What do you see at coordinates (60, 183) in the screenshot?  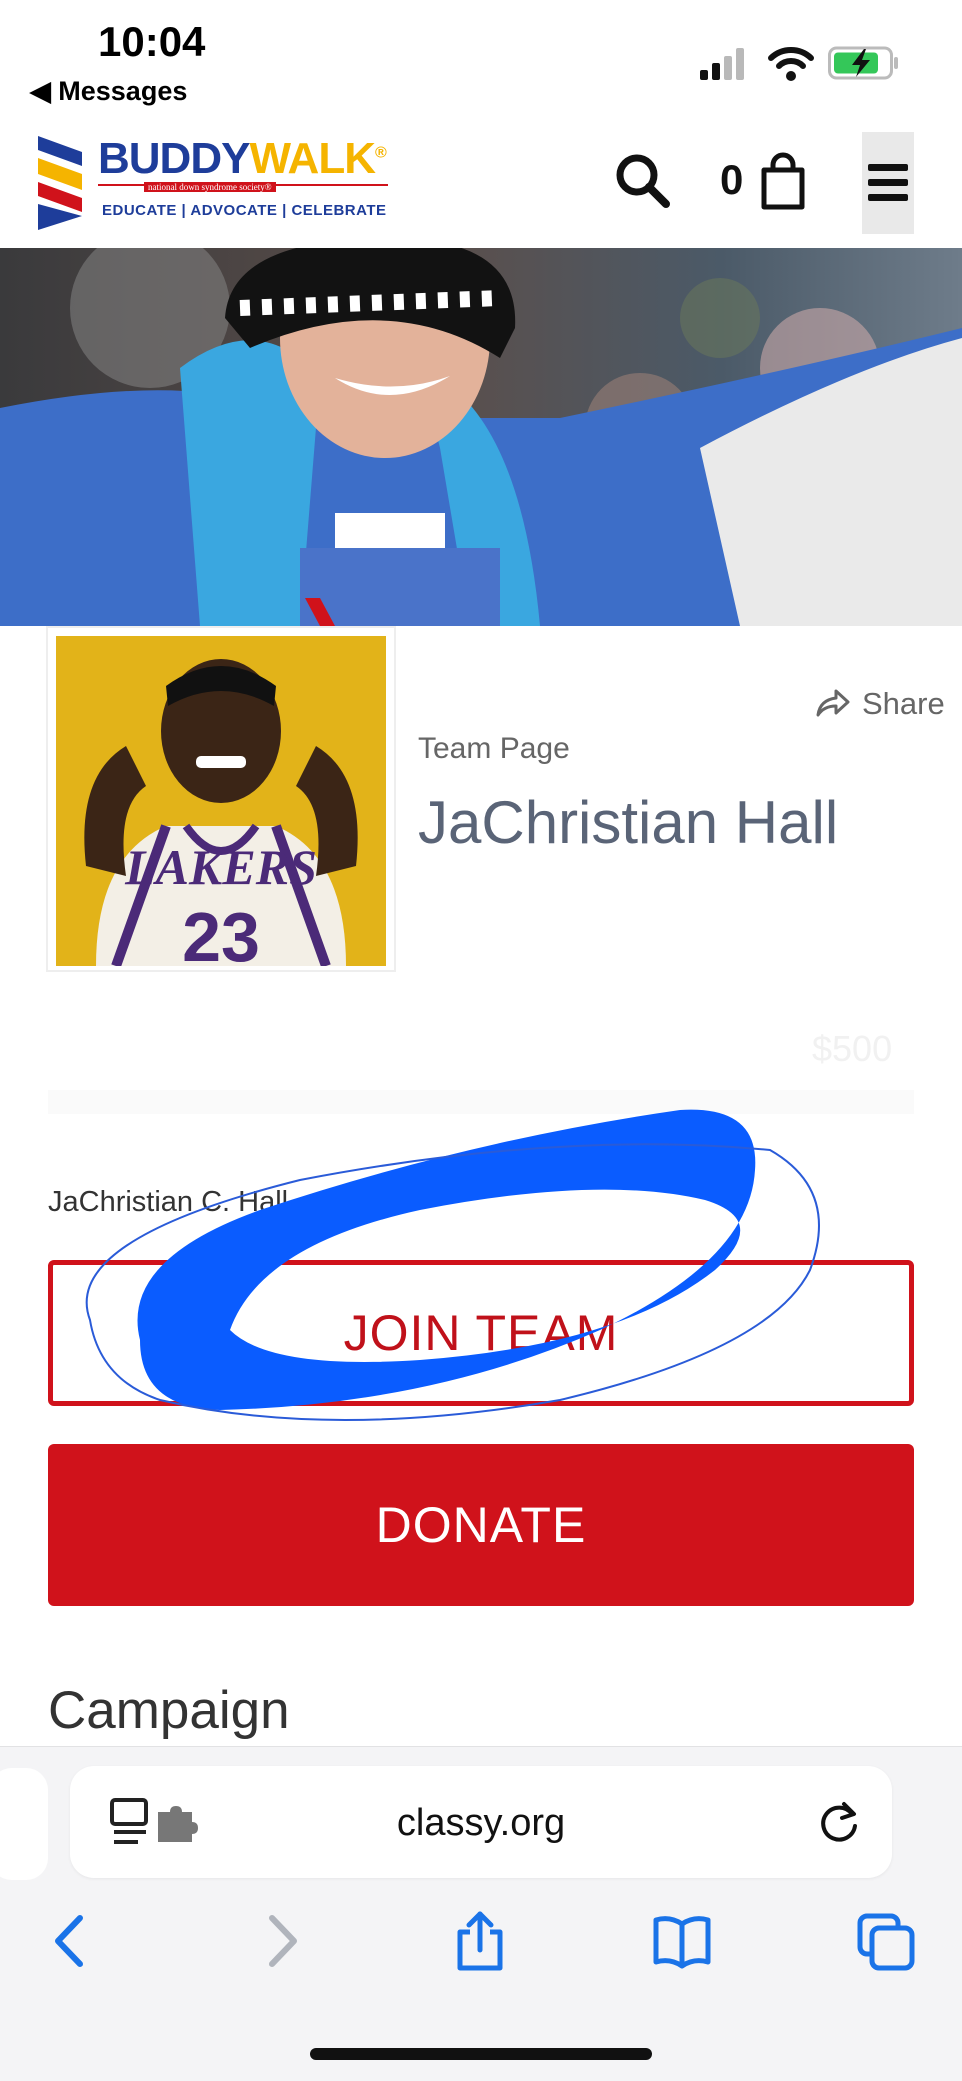 I see `buddy-walk-emblem-icon` at bounding box center [60, 183].